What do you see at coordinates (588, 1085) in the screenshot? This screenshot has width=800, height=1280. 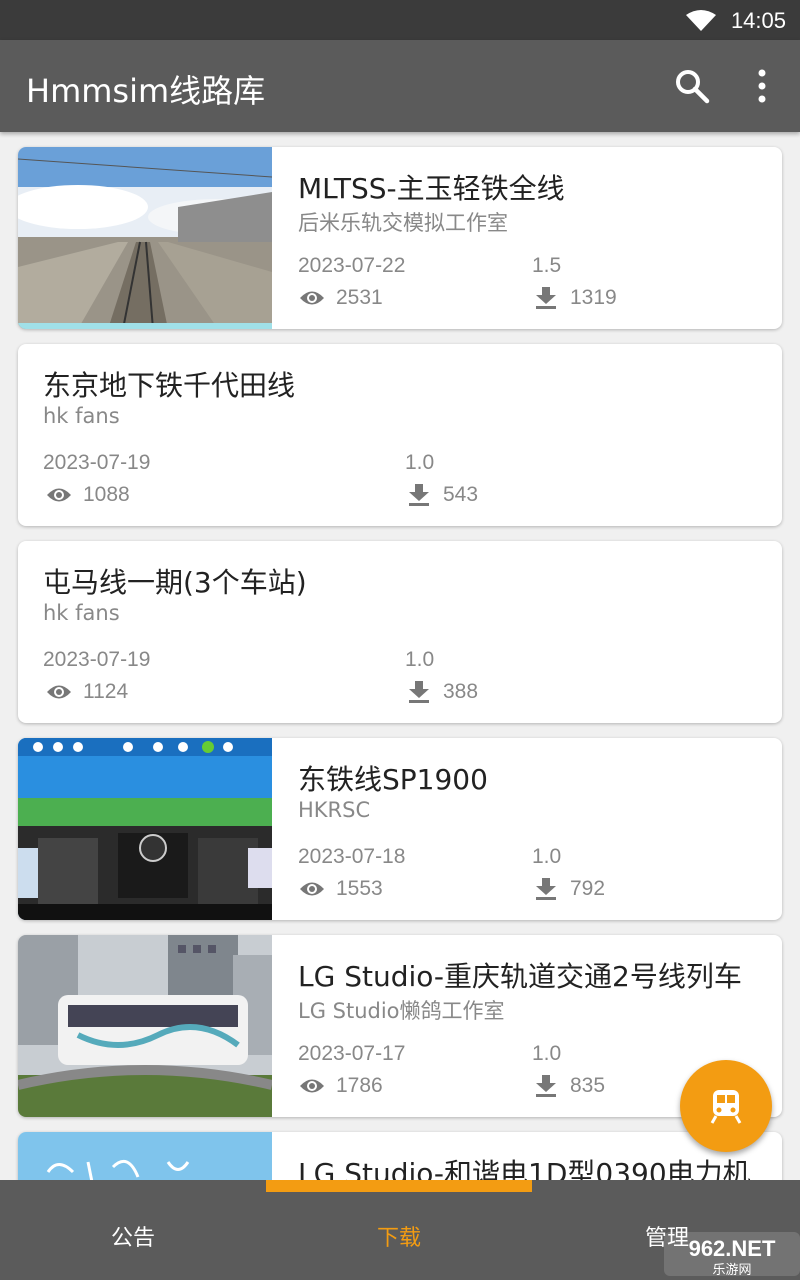 I see `route-downloads-count: 835` at bounding box center [588, 1085].